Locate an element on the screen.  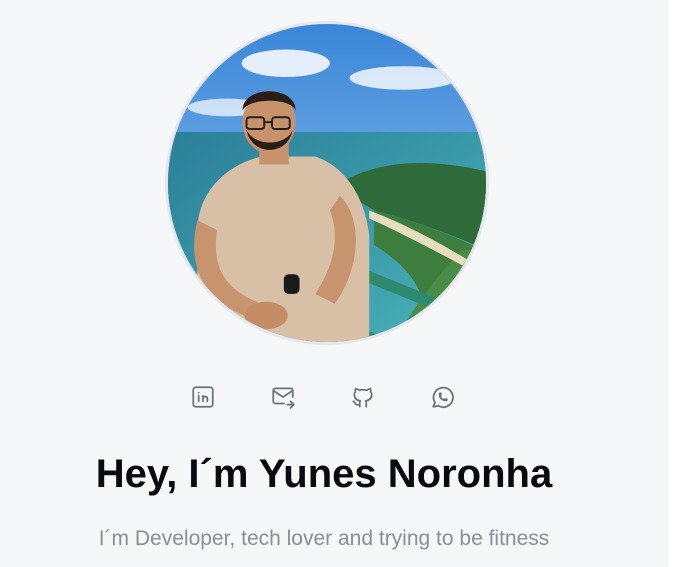
whatsapp-icon is located at coordinates (443, 397).